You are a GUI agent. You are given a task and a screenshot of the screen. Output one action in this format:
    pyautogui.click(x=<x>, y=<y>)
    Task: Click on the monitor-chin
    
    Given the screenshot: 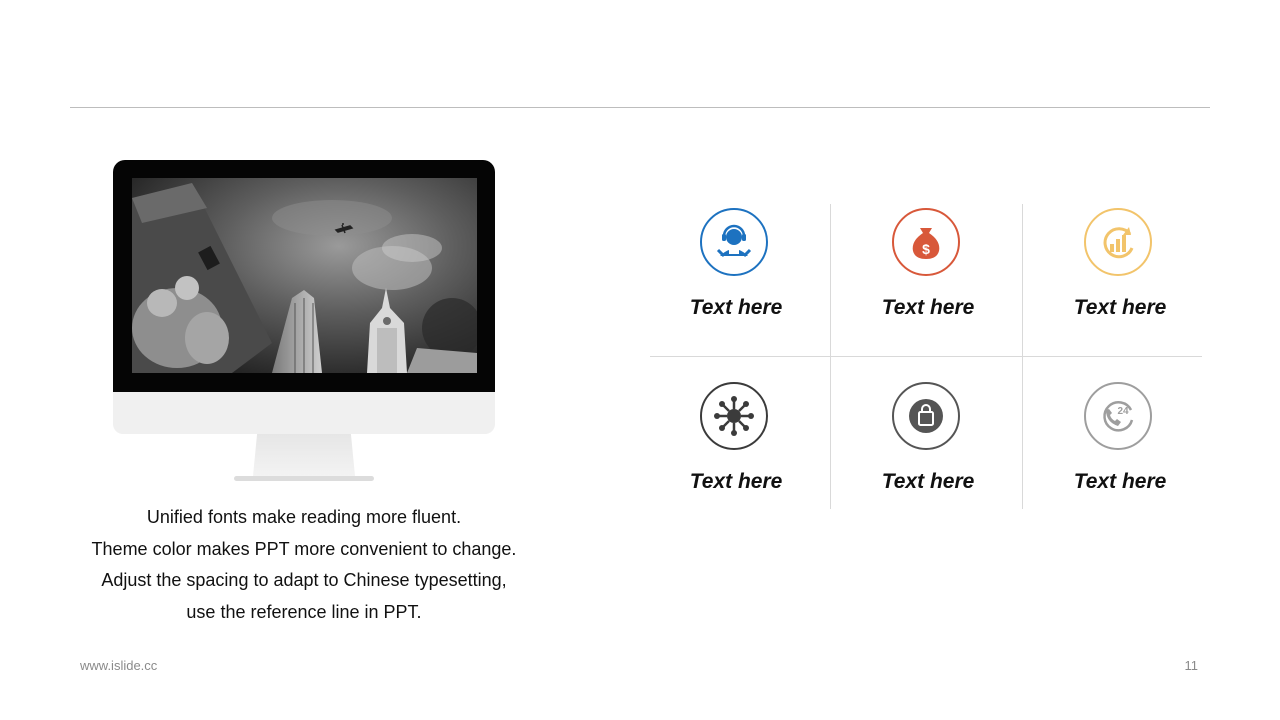 What is the action you would take?
    pyautogui.click(x=304, y=413)
    